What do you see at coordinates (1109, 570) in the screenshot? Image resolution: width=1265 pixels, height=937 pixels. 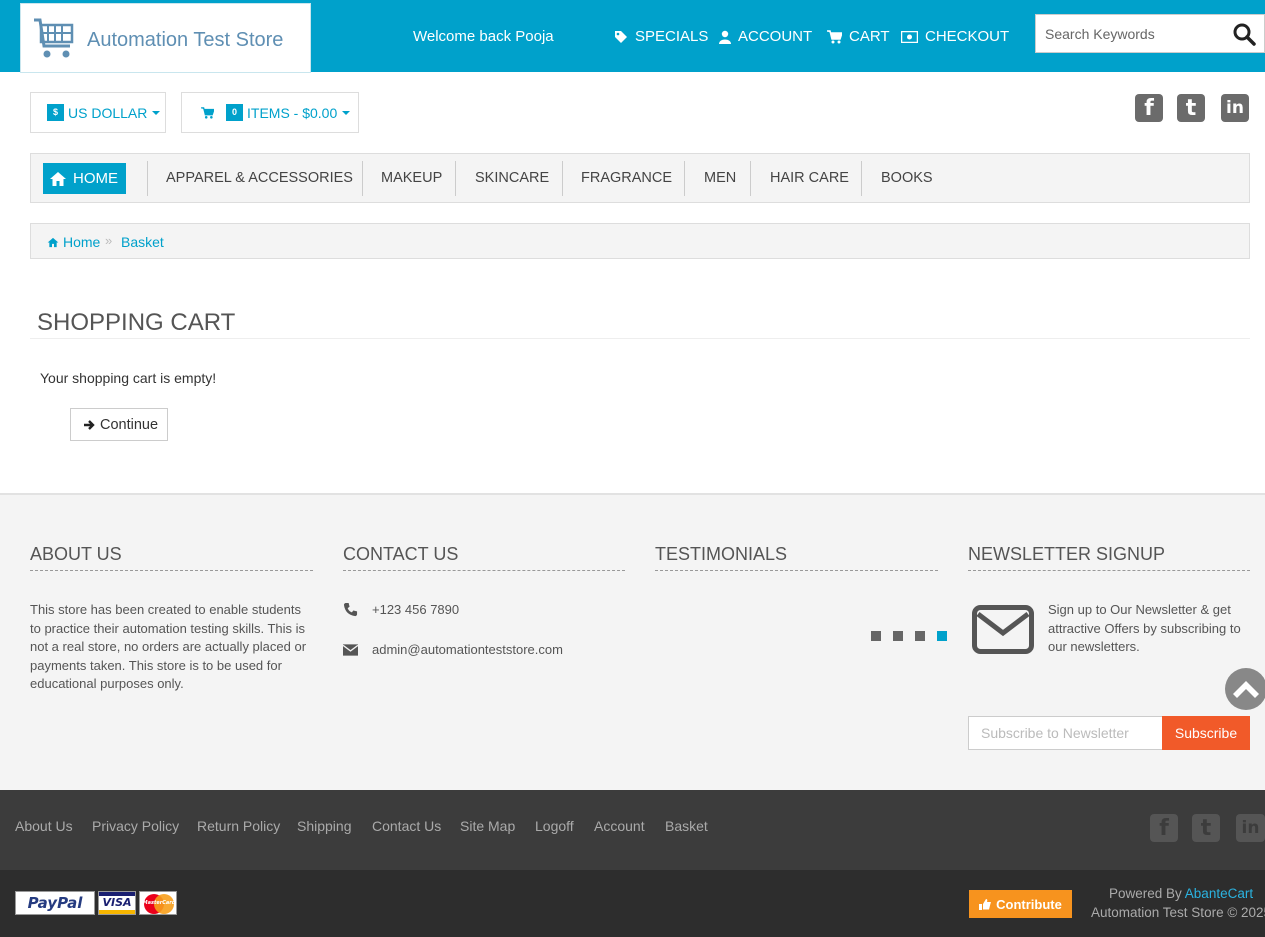 I see `newsletter-divider` at bounding box center [1109, 570].